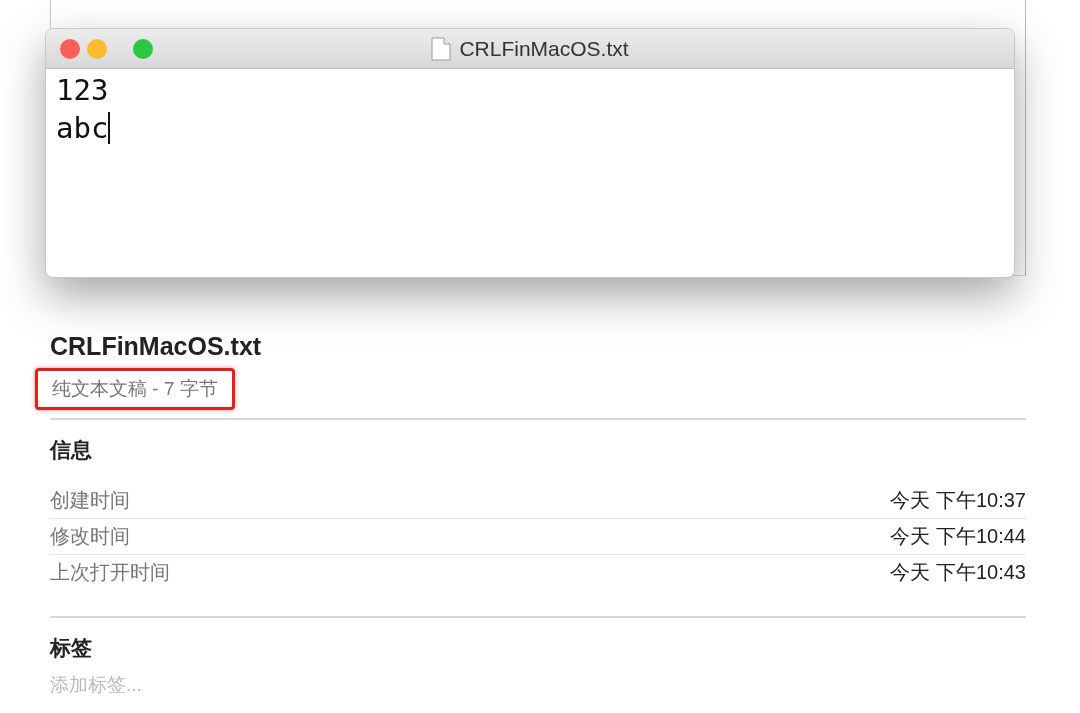 Image resolution: width=1080 pixels, height=713 pixels. I want to click on document-icon, so click(441, 48).